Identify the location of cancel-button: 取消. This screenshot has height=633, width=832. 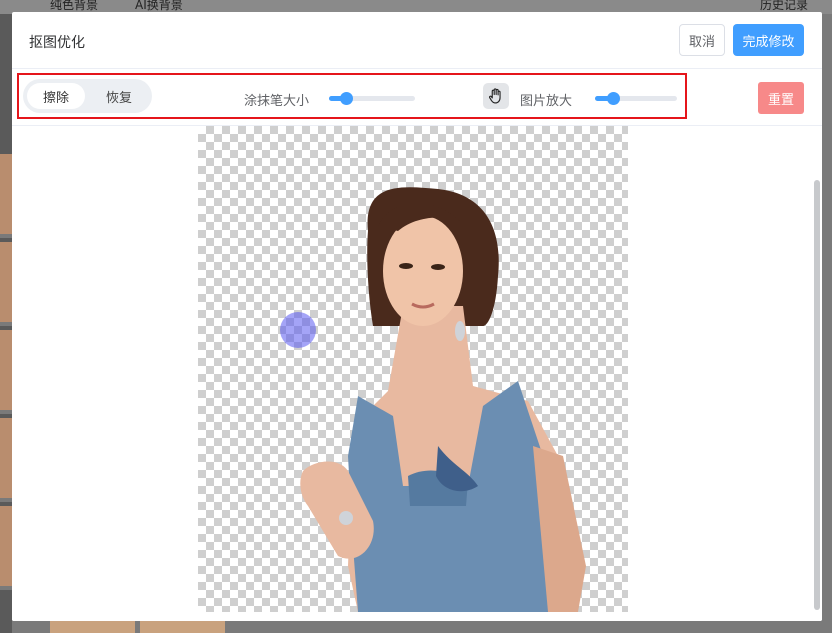
(702, 40).